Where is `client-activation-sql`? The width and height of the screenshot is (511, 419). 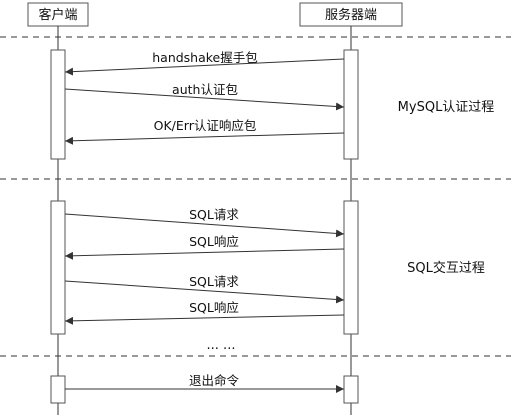 client-activation-sql is located at coordinates (58, 267).